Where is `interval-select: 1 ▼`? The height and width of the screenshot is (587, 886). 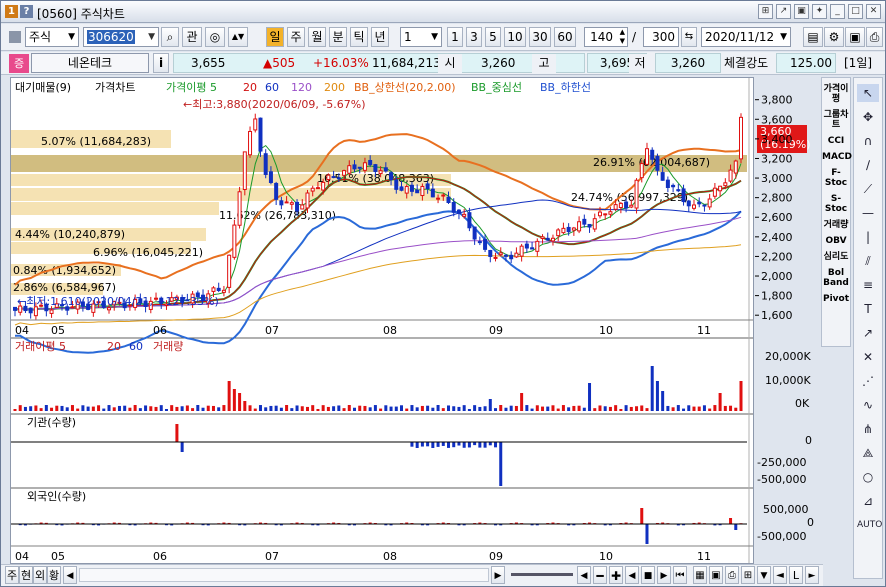 interval-select: 1 ▼ is located at coordinates (421, 37).